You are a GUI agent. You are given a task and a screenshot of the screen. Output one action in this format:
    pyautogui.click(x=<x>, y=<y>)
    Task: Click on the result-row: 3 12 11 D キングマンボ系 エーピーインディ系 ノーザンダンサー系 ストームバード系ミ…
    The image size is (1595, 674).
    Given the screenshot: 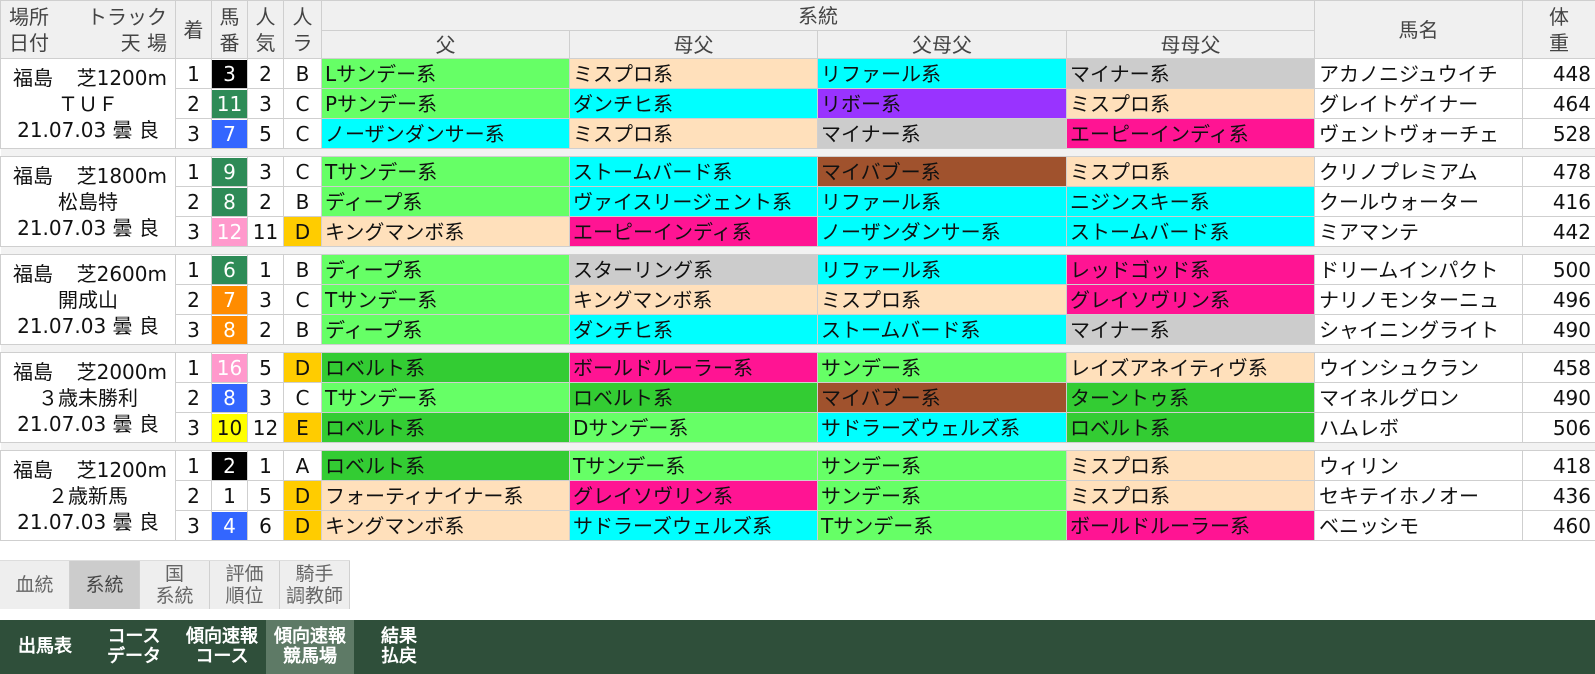 What is the action you would take?
    pyautogui.click(x=798, y=231)
    